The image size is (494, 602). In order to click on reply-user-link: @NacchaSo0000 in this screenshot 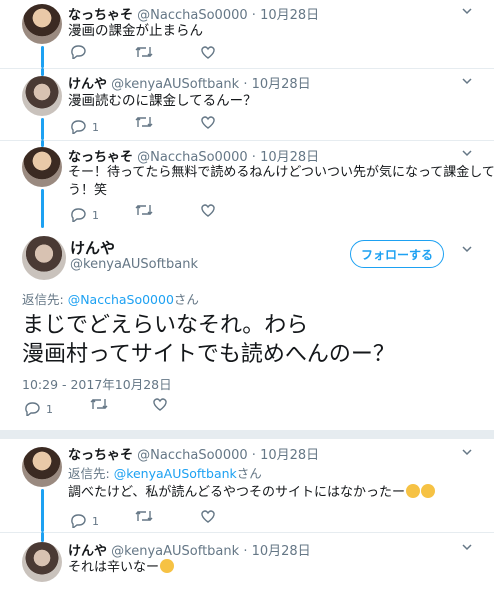, I will do `click(121, 299)`.